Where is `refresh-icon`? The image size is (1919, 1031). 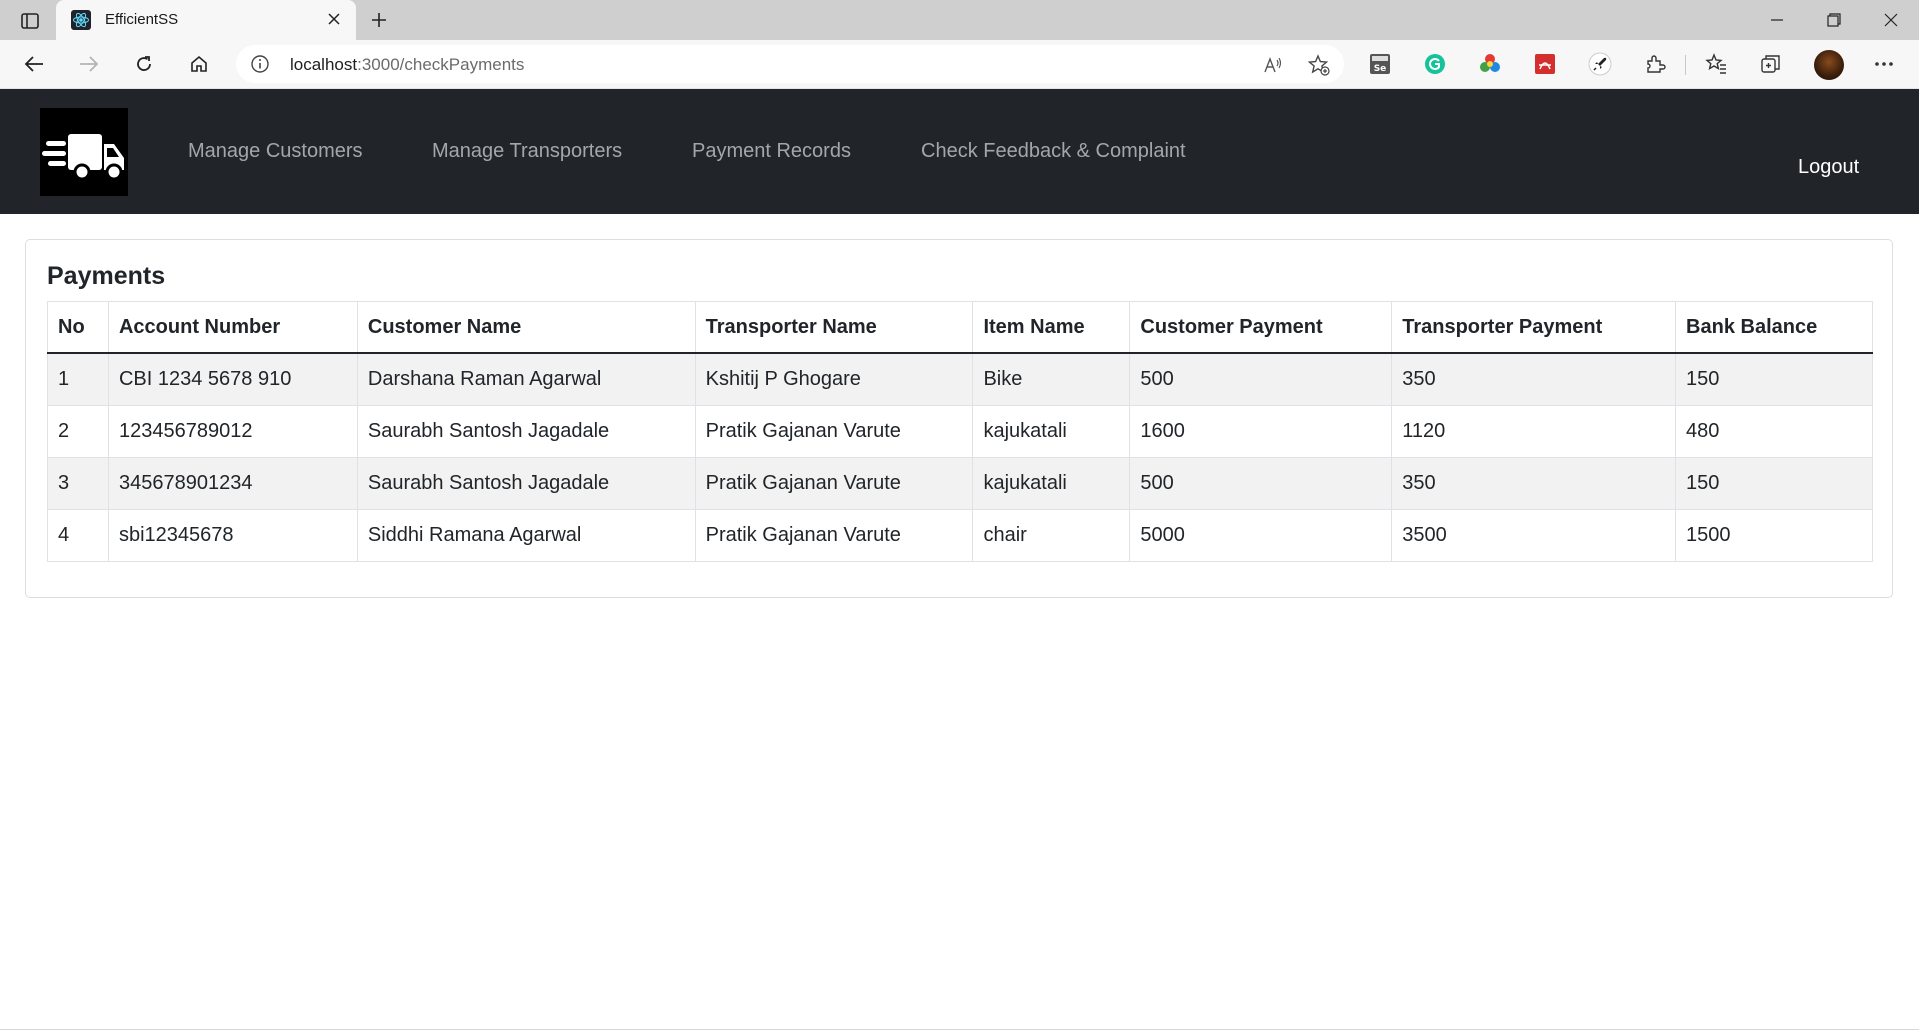
refresh-icon is located at coordinates (144, 64).